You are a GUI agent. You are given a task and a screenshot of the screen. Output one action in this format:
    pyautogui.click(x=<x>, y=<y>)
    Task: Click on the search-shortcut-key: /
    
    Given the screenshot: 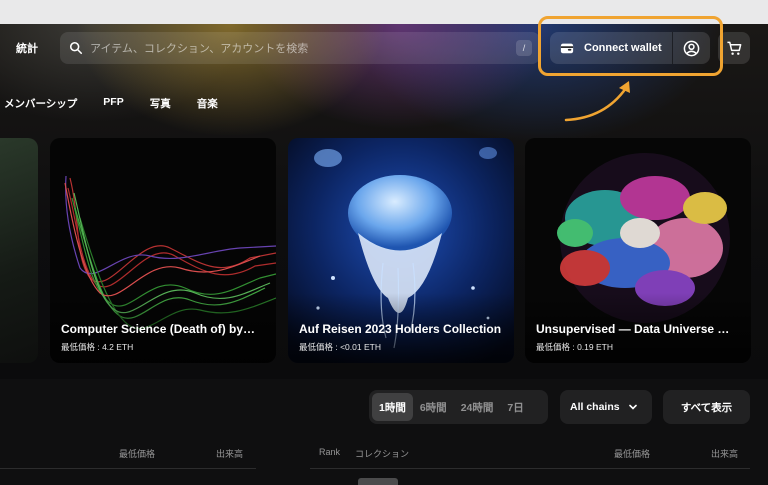 What is the action you would take?
    pyautogui.click(x=524, y=48)
    